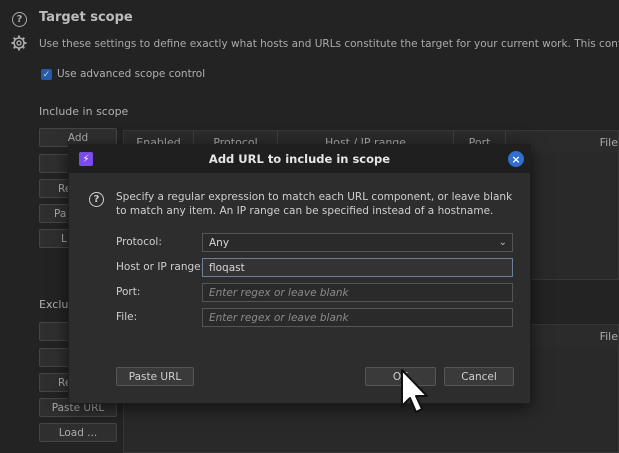 The image size is (619, 453). What do you see at coordinates (479, 376) in the screenshot?
I see `cancel-button: Cancel` at bounding box center [479, 376].